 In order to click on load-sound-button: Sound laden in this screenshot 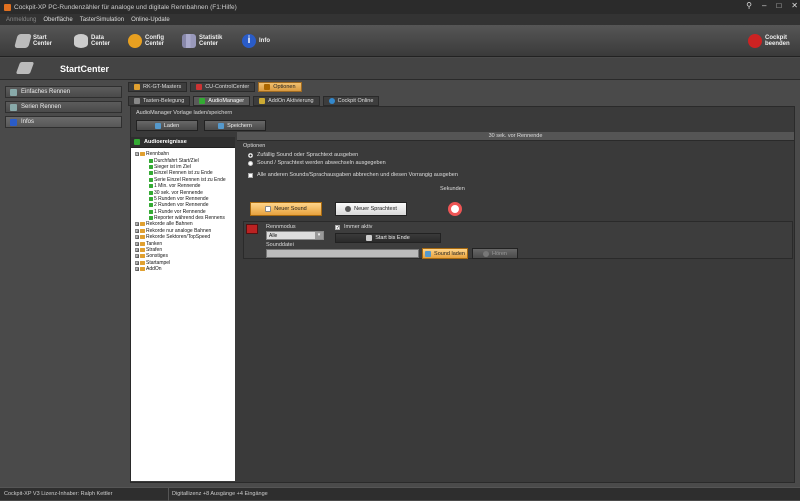, I will do `click(445, 253)`.